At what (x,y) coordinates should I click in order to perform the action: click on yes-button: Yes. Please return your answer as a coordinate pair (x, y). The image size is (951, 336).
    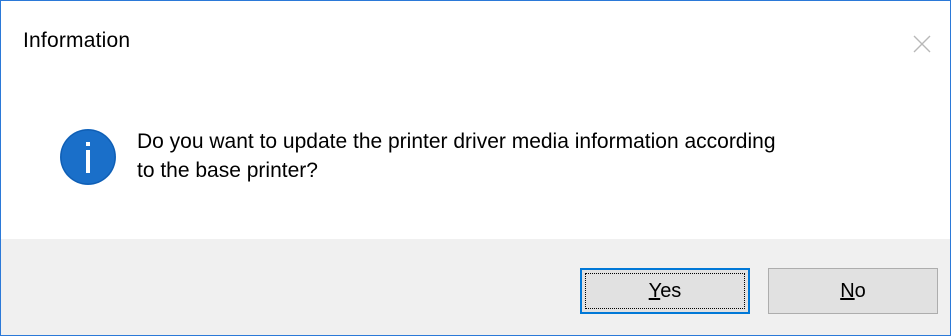
    Looking at the image, I should click on (665, 291).